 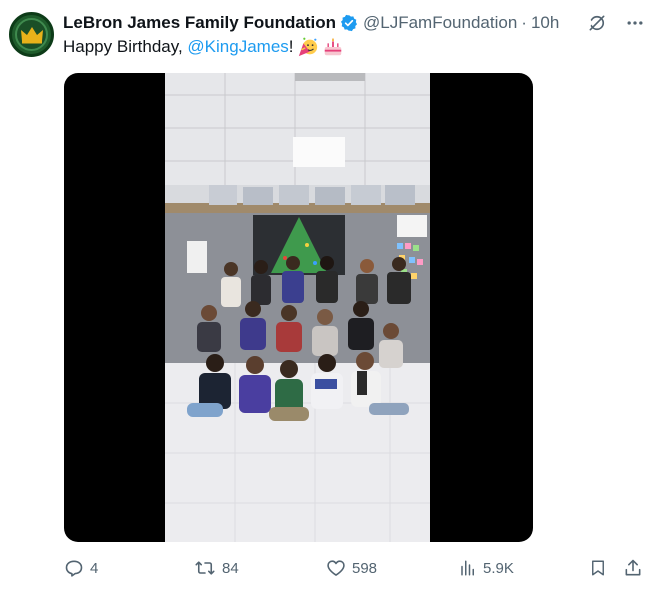 I want to click on like-count: 598, so click(x=365, y=568).